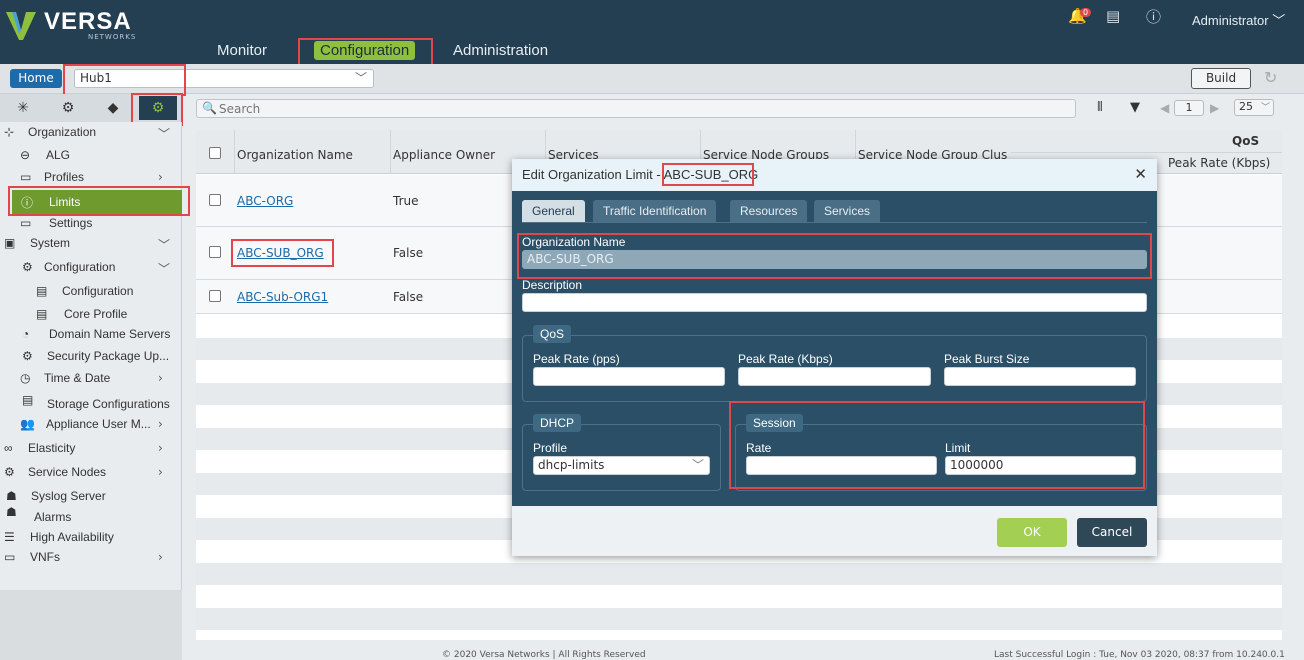 Image resolution: width=1304 pixels, height=660 pixels. I want to click on page-size-select: 25 ﹀, so click(1254, 107).